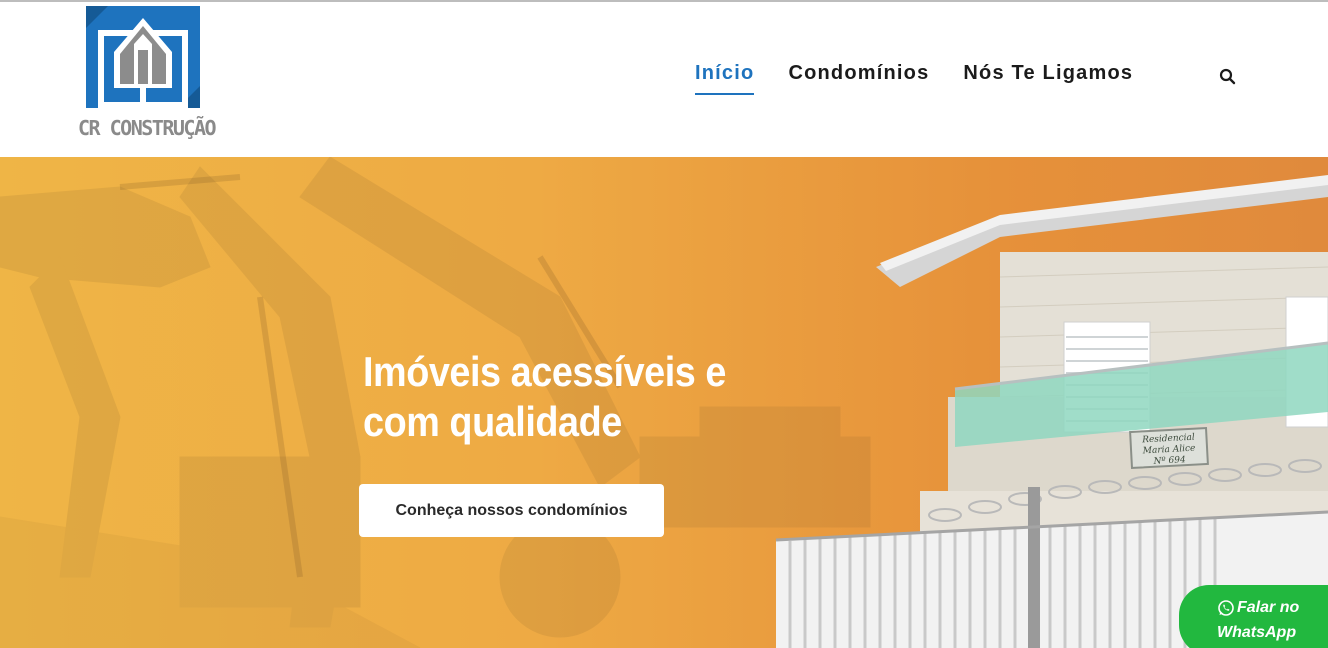  I want to click on logo: CR CONSTRUÇÃO, so click(148, 76).